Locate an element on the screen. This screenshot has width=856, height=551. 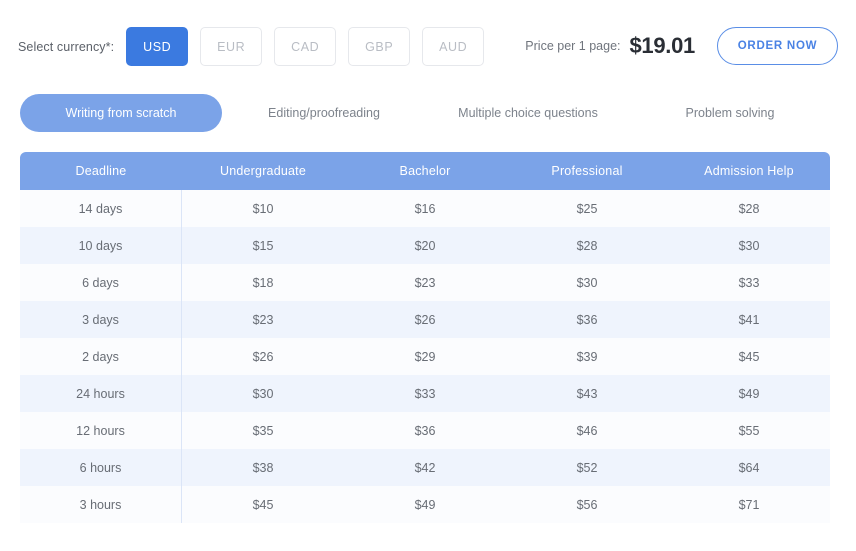
table-row: 24 hours $30 $33 $43 $49 is located at coordinates (425, 393).